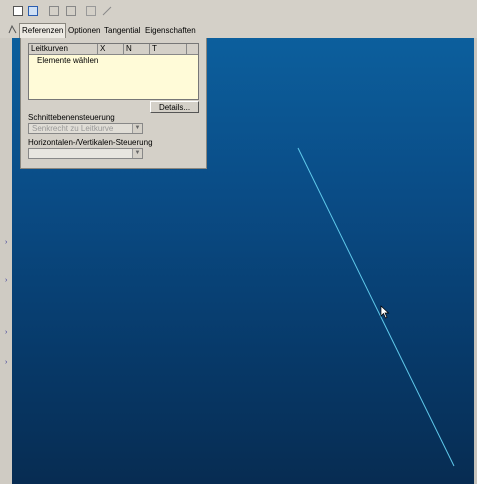 This screenshot has height=484, width=477. I want to click on top-toolbar, so click(238, 11).